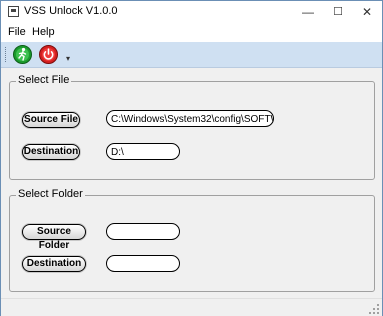  What do you see at coordinates (143, 151) in the screenshot?
I see `destination-file-field: D:\` at bounding box center [143, 151].